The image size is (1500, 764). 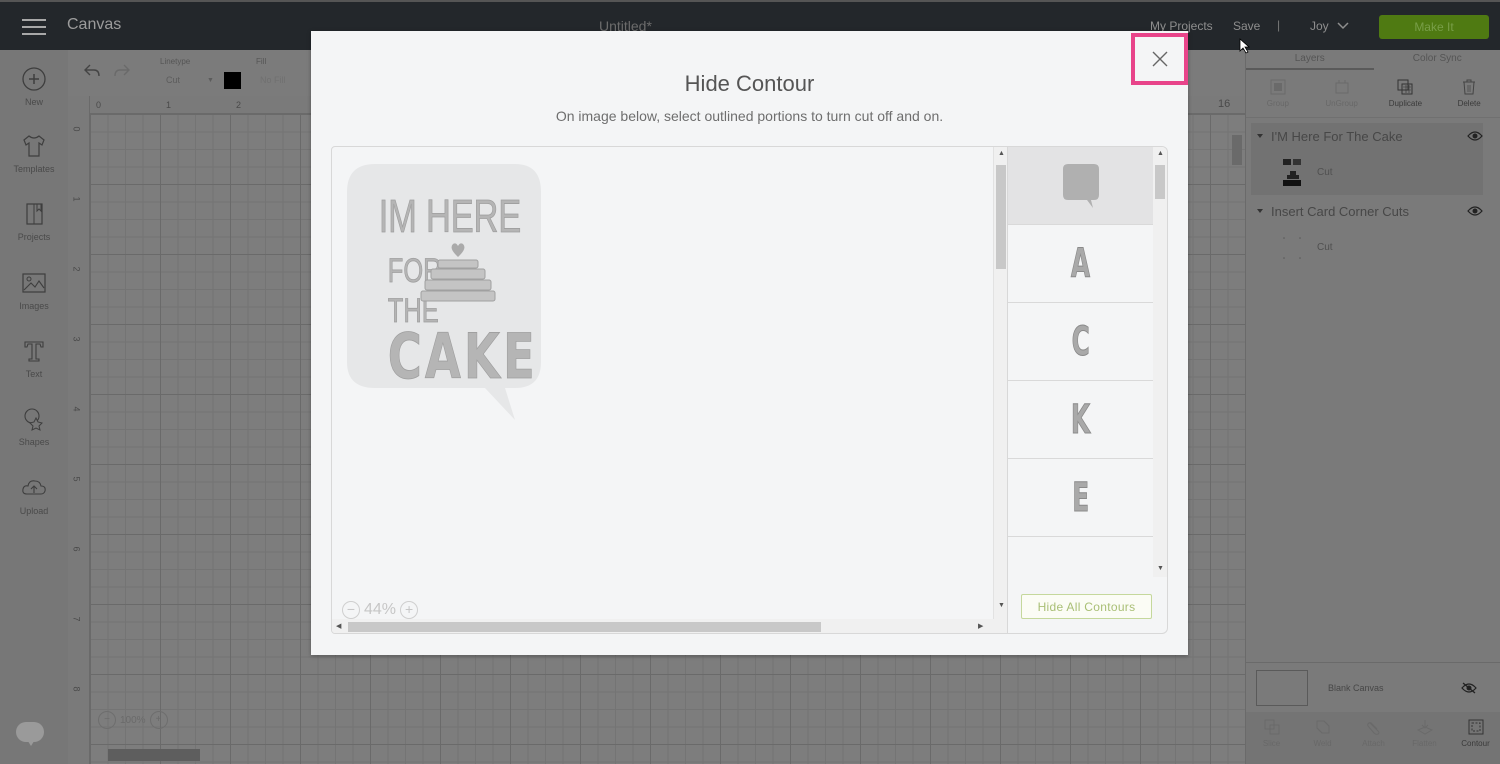 I want to click on dialog-title: Hide Contour, so click(x=749, y=83).